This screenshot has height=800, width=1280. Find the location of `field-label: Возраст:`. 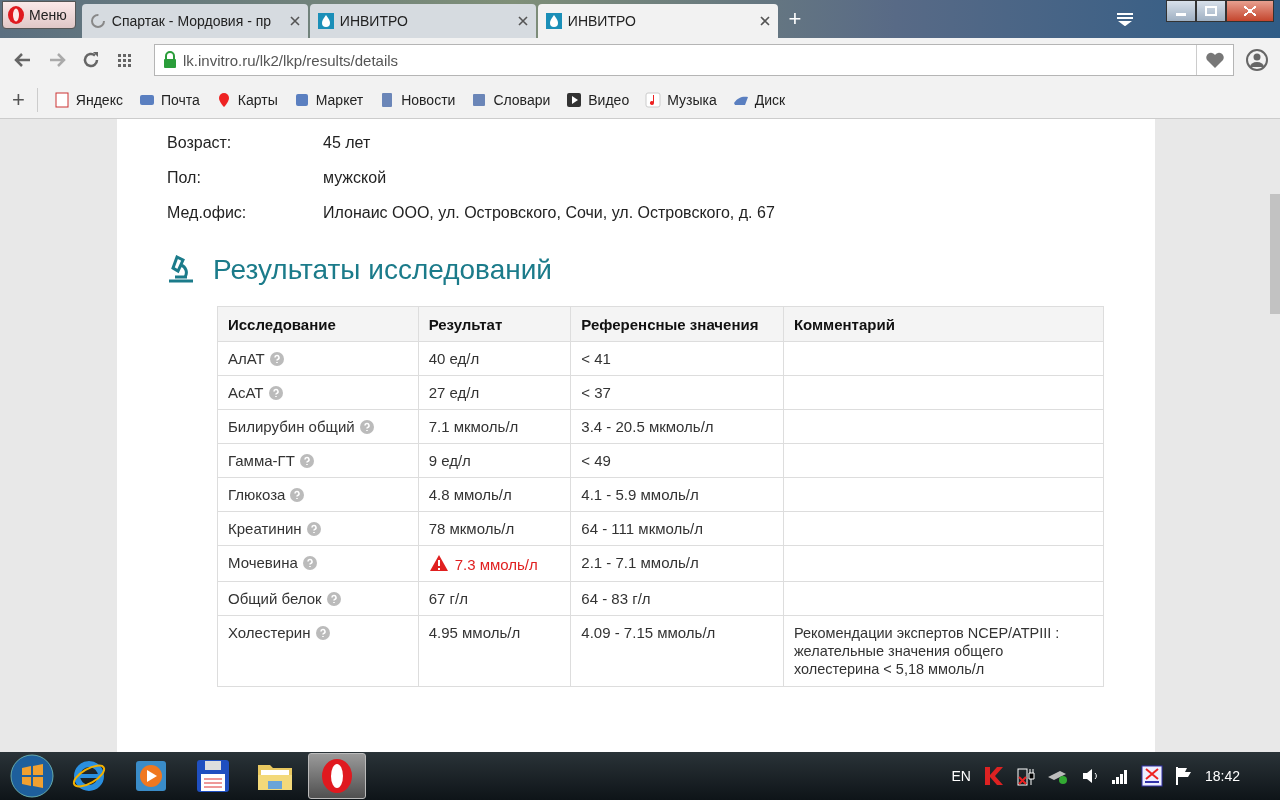

field-label: Возраст: is located at coordinates (200, 142).